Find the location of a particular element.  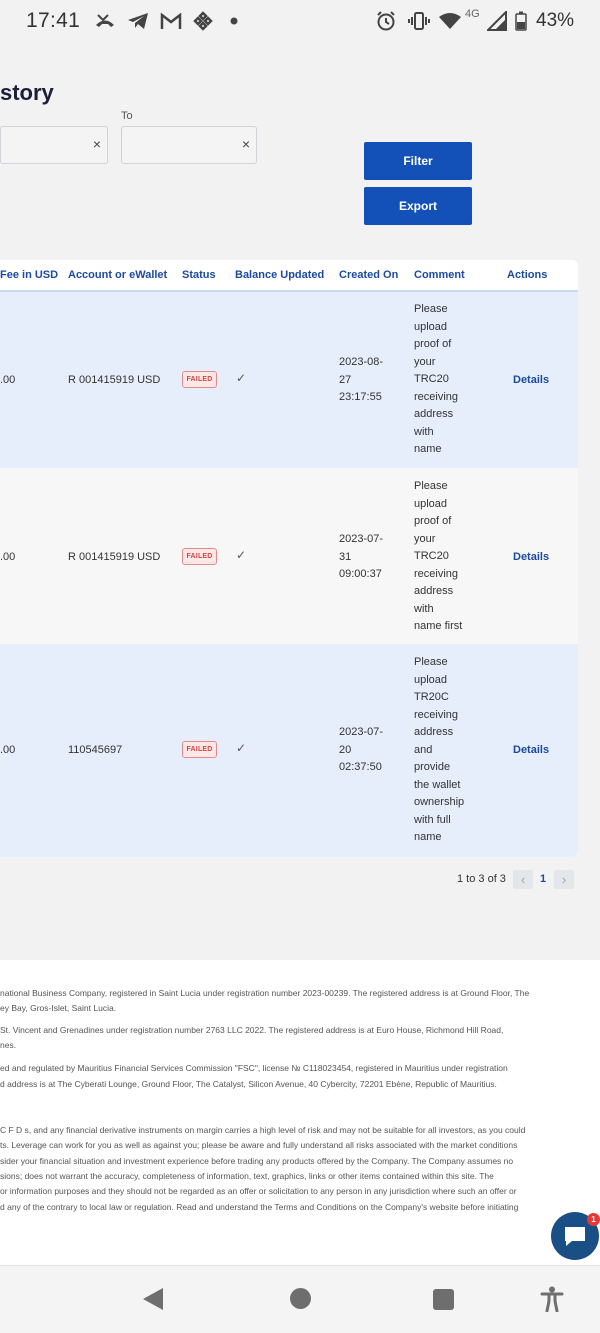

next-page-button: › is located at coordinates (564, 879).